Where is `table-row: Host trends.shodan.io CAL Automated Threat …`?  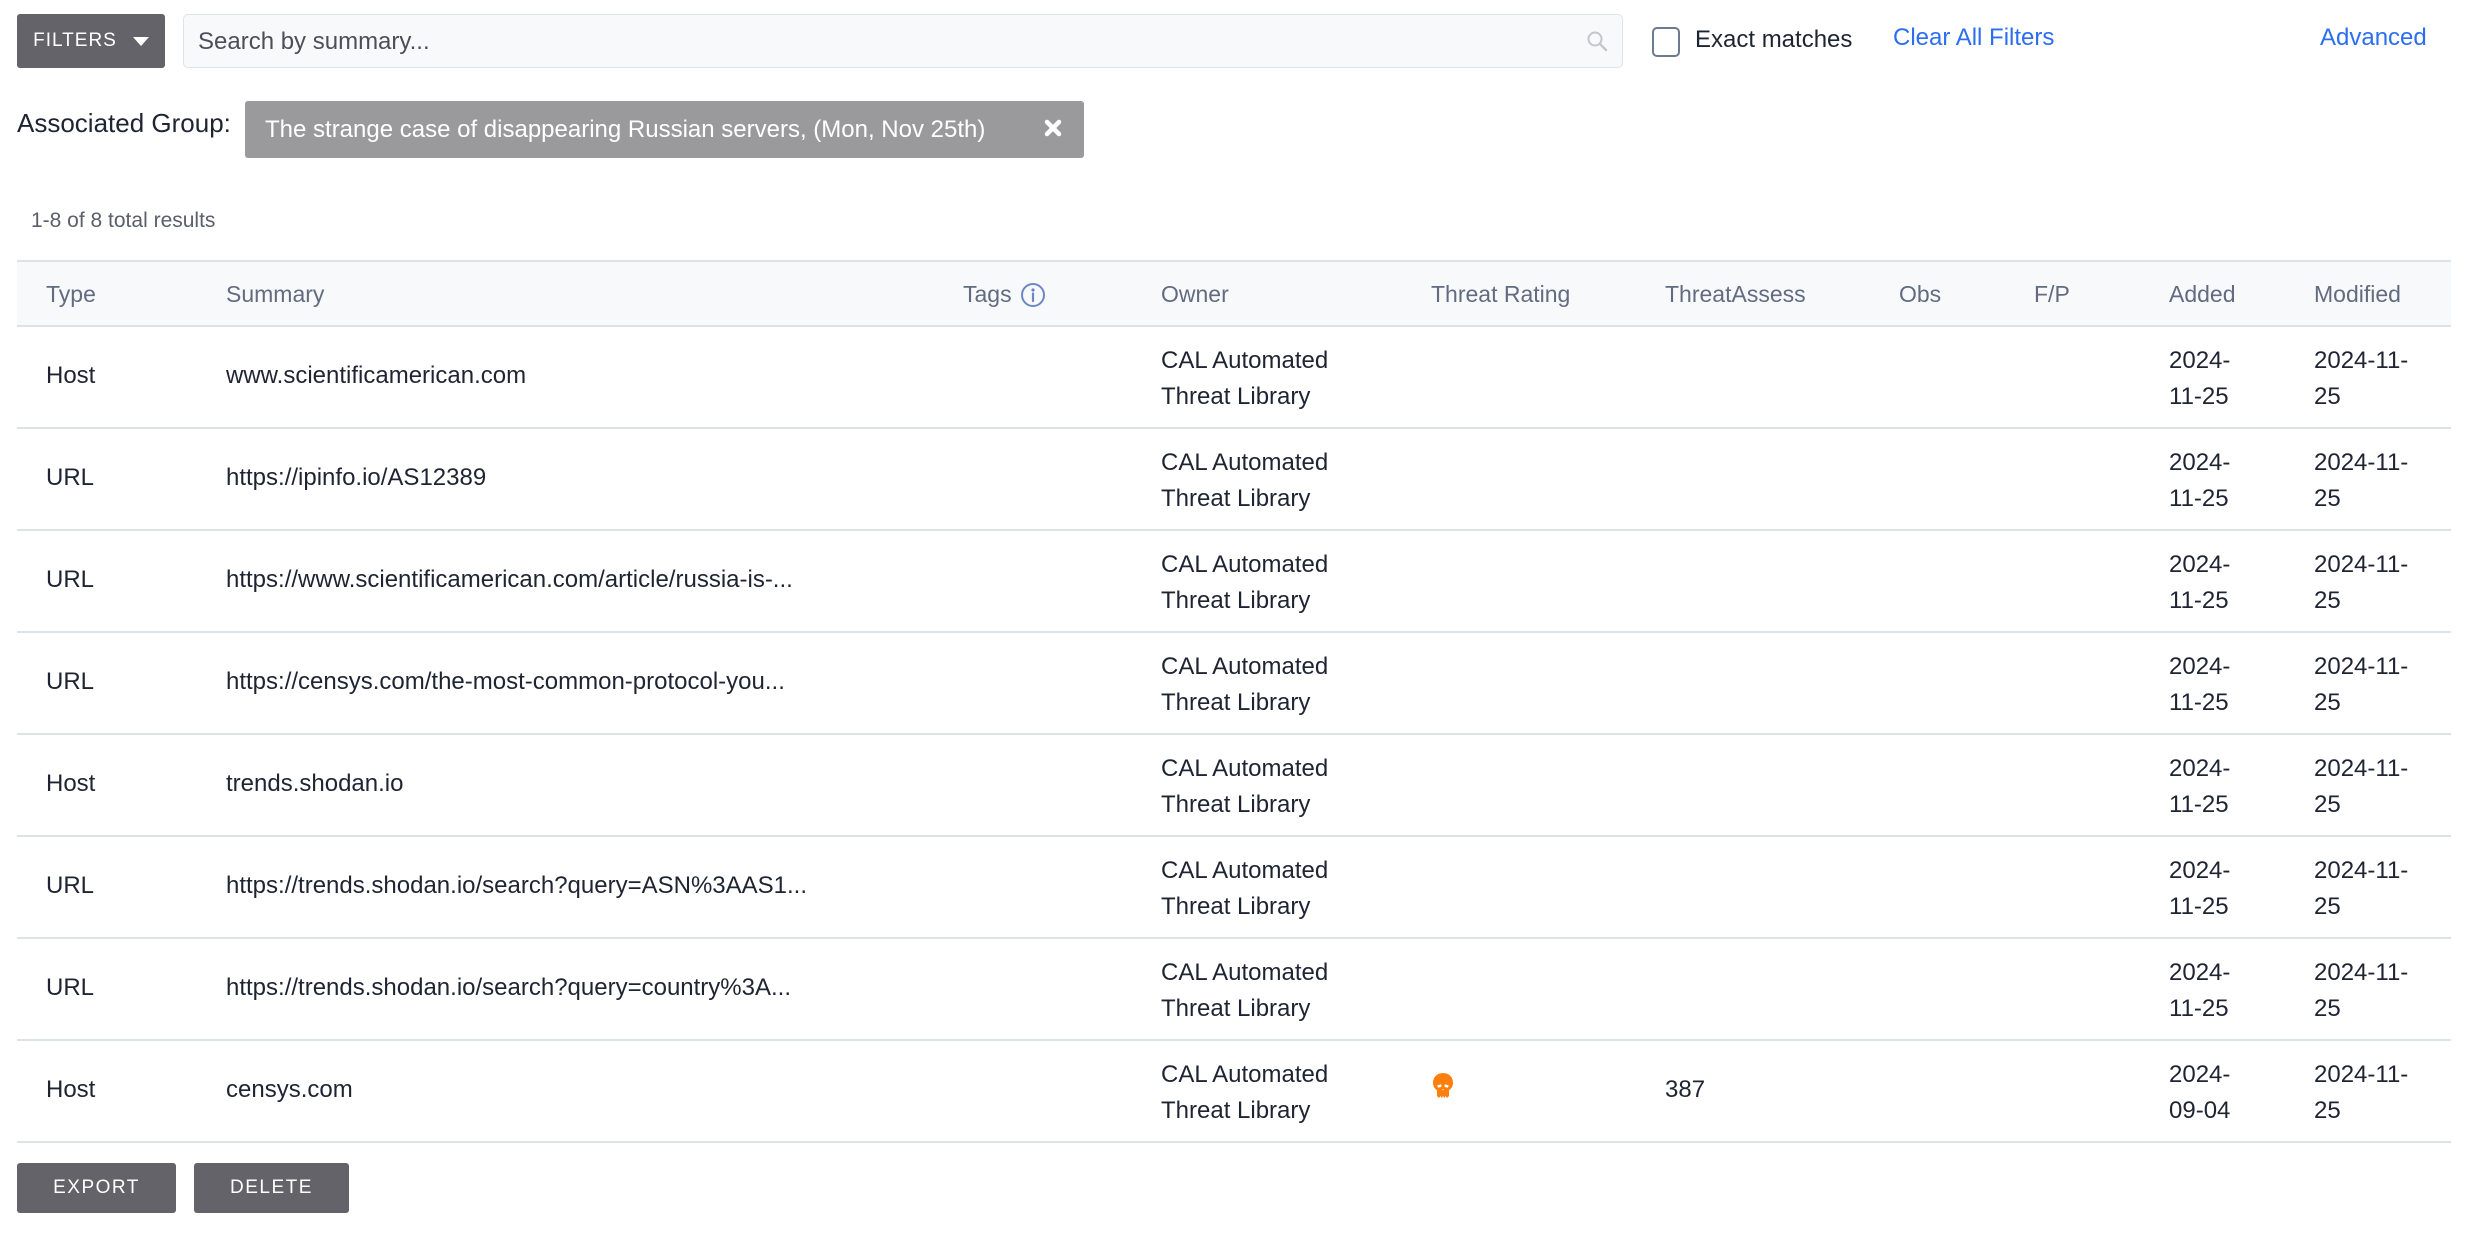
table-row: Host trends.shodan.io CAL Automated Threat … is located at coordinates (1234, 786).